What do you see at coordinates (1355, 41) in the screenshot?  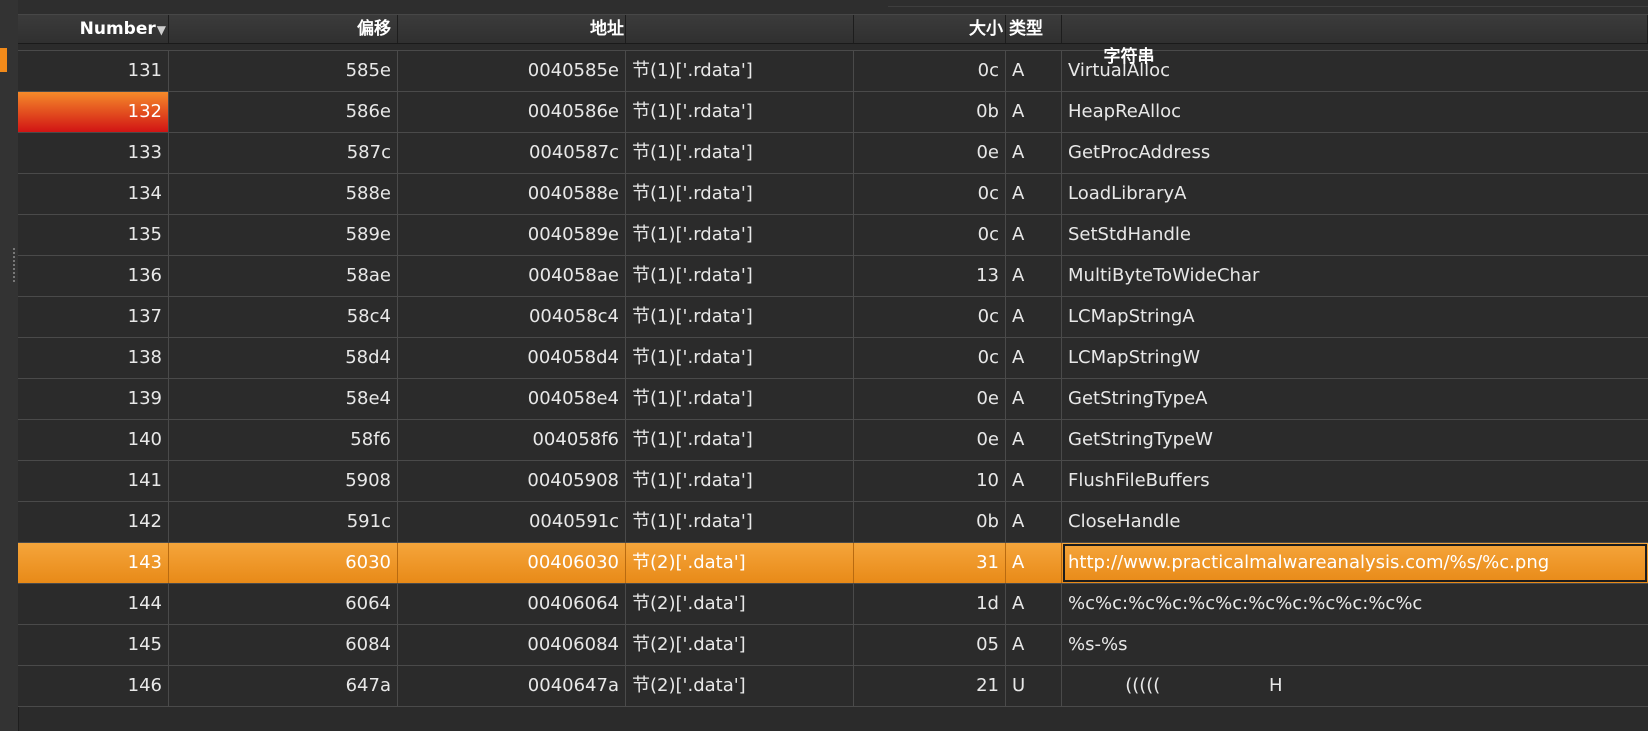 I see `column-header-string: 字符串` at bounding box center [1355, 41].